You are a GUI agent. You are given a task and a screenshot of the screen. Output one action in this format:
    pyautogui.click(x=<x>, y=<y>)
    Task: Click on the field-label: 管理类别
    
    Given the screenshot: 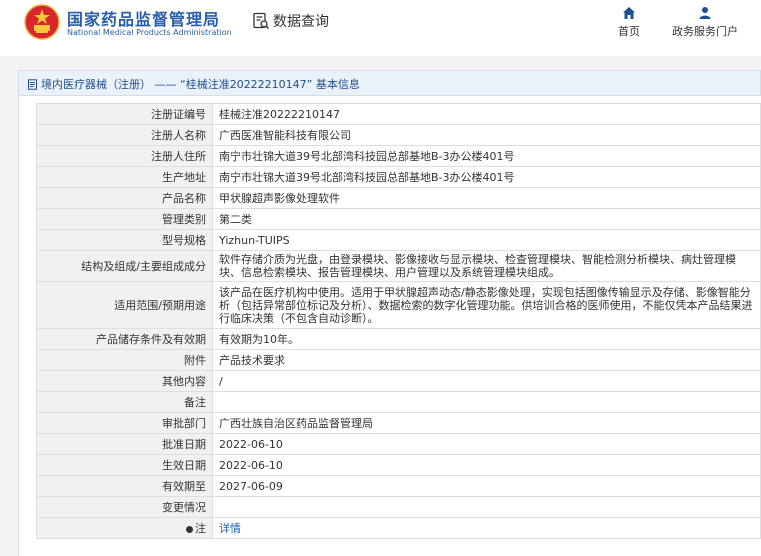 What is the action you would take?
    pyautogui.click(x=124, y=219)
    